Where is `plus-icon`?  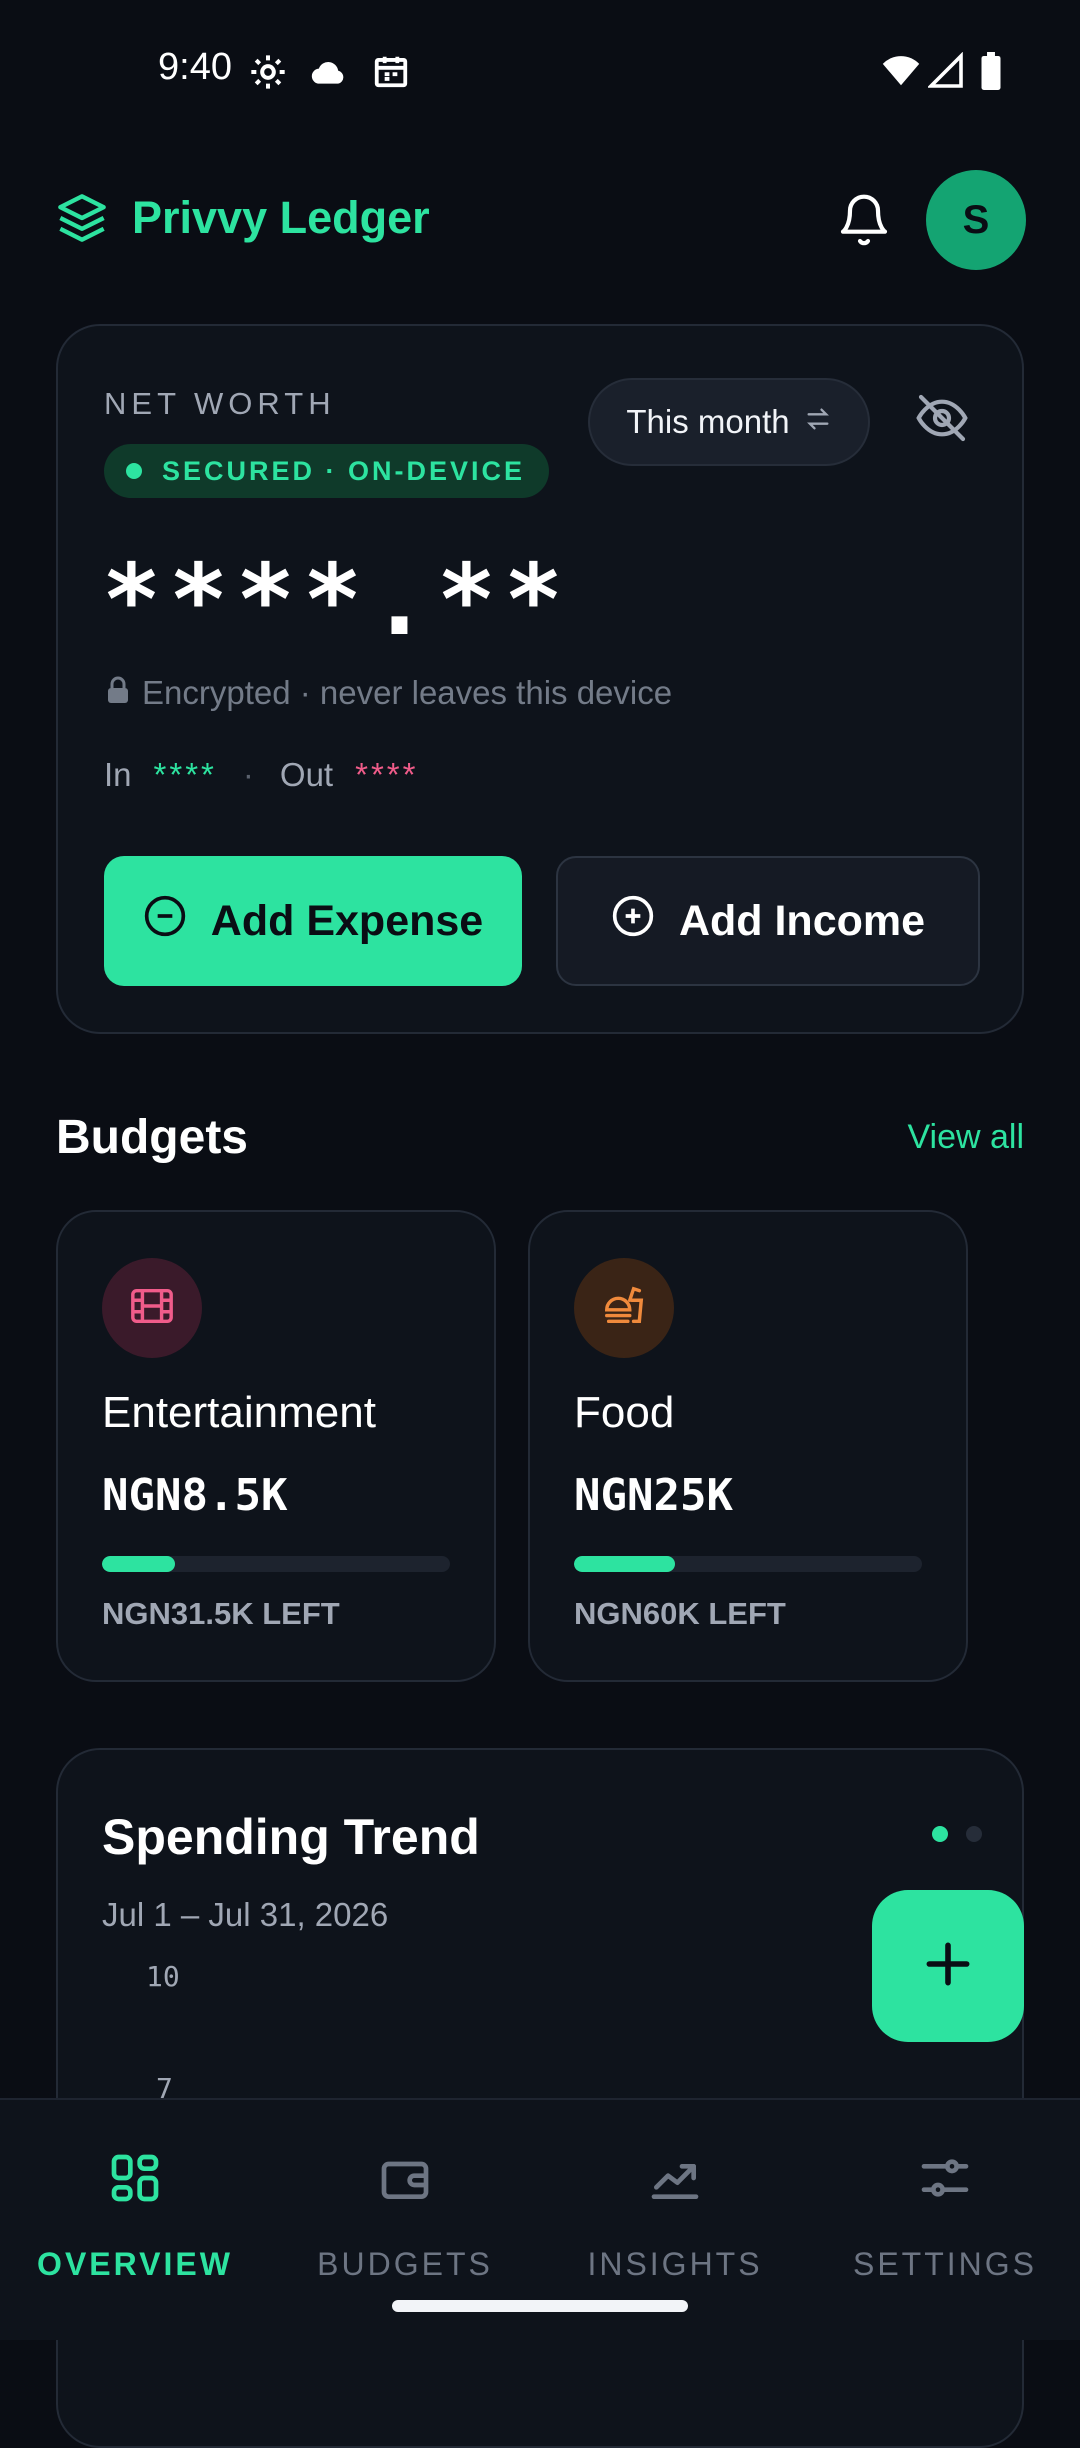
plus-icon is located at coordinates (948, 1966).